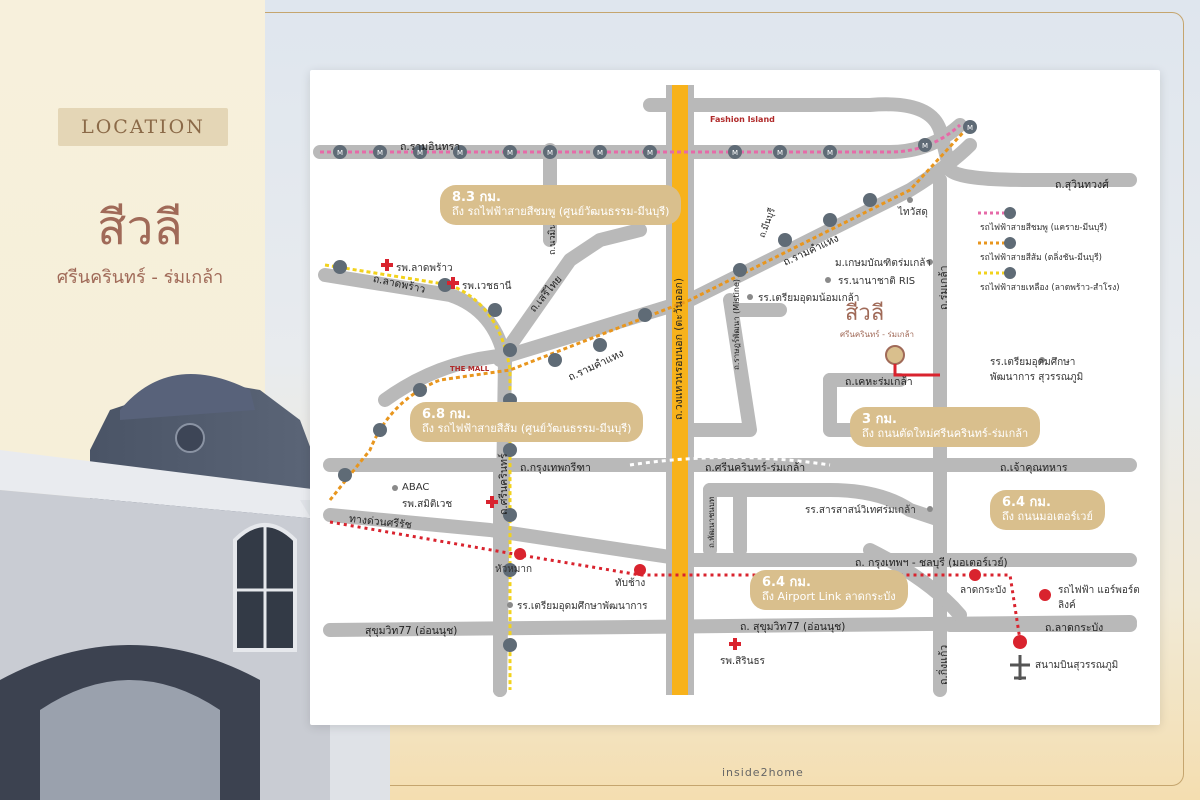 The image size is (1200, 800). Describe the element at coordinates (865, 313) in the screenshot. I see `map-project-name: สีวลี` at that location.